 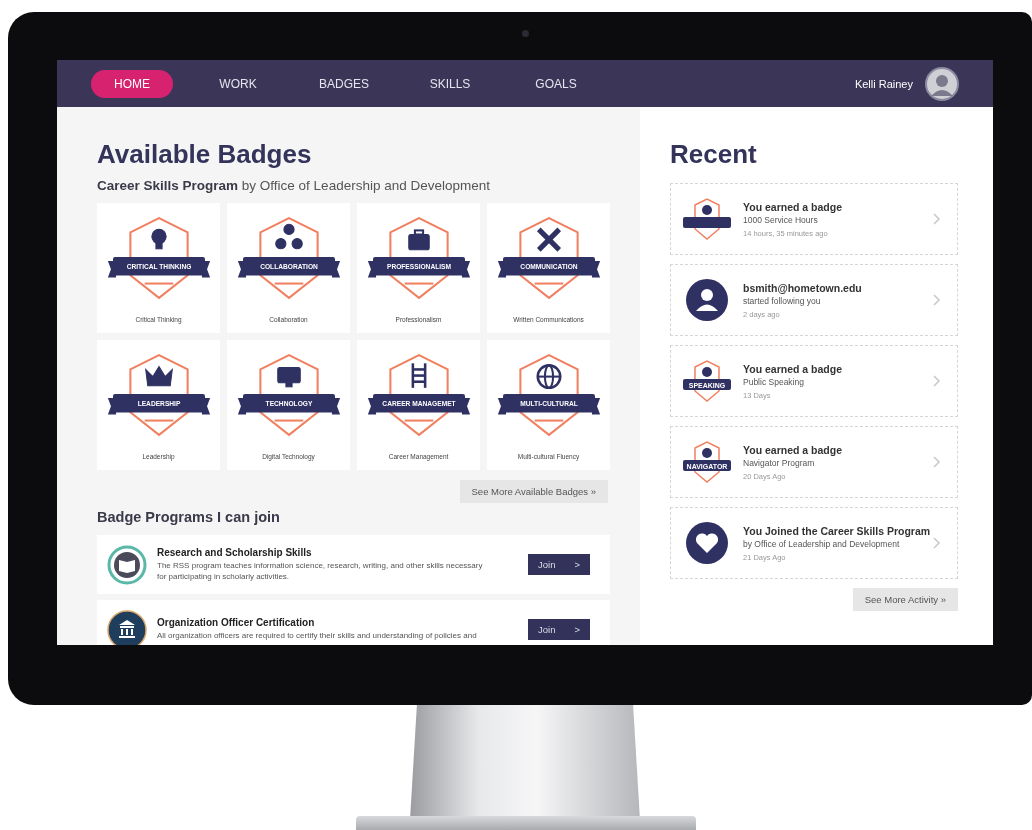 I want to click on program-name: Organization Officer Certification, so click(x=236, y=623).